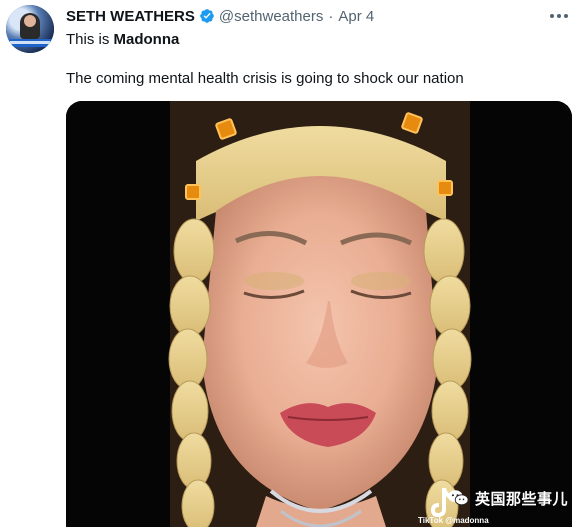 Image resolution: width=578 pixels, height=527 pixels. Describe the element at coordinates (207, 16) in the screenshot. I see `verified-badge-icon` at that location.